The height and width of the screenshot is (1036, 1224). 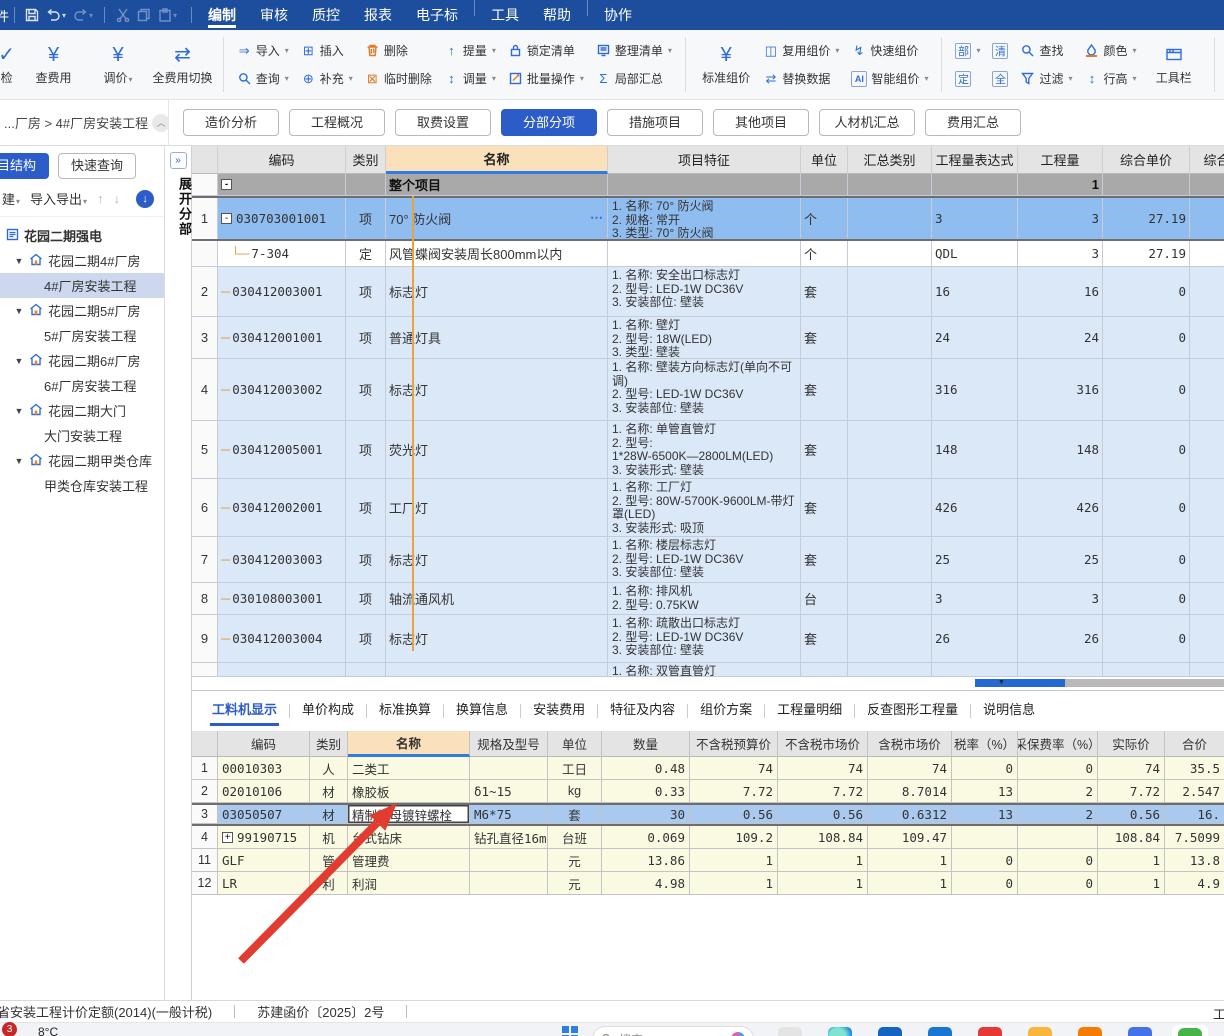 What do you see at coordinates (337, 122) in the screenshot?
I see `view-tab-工程概况: 工程概况` at bounding box center [337, 122].